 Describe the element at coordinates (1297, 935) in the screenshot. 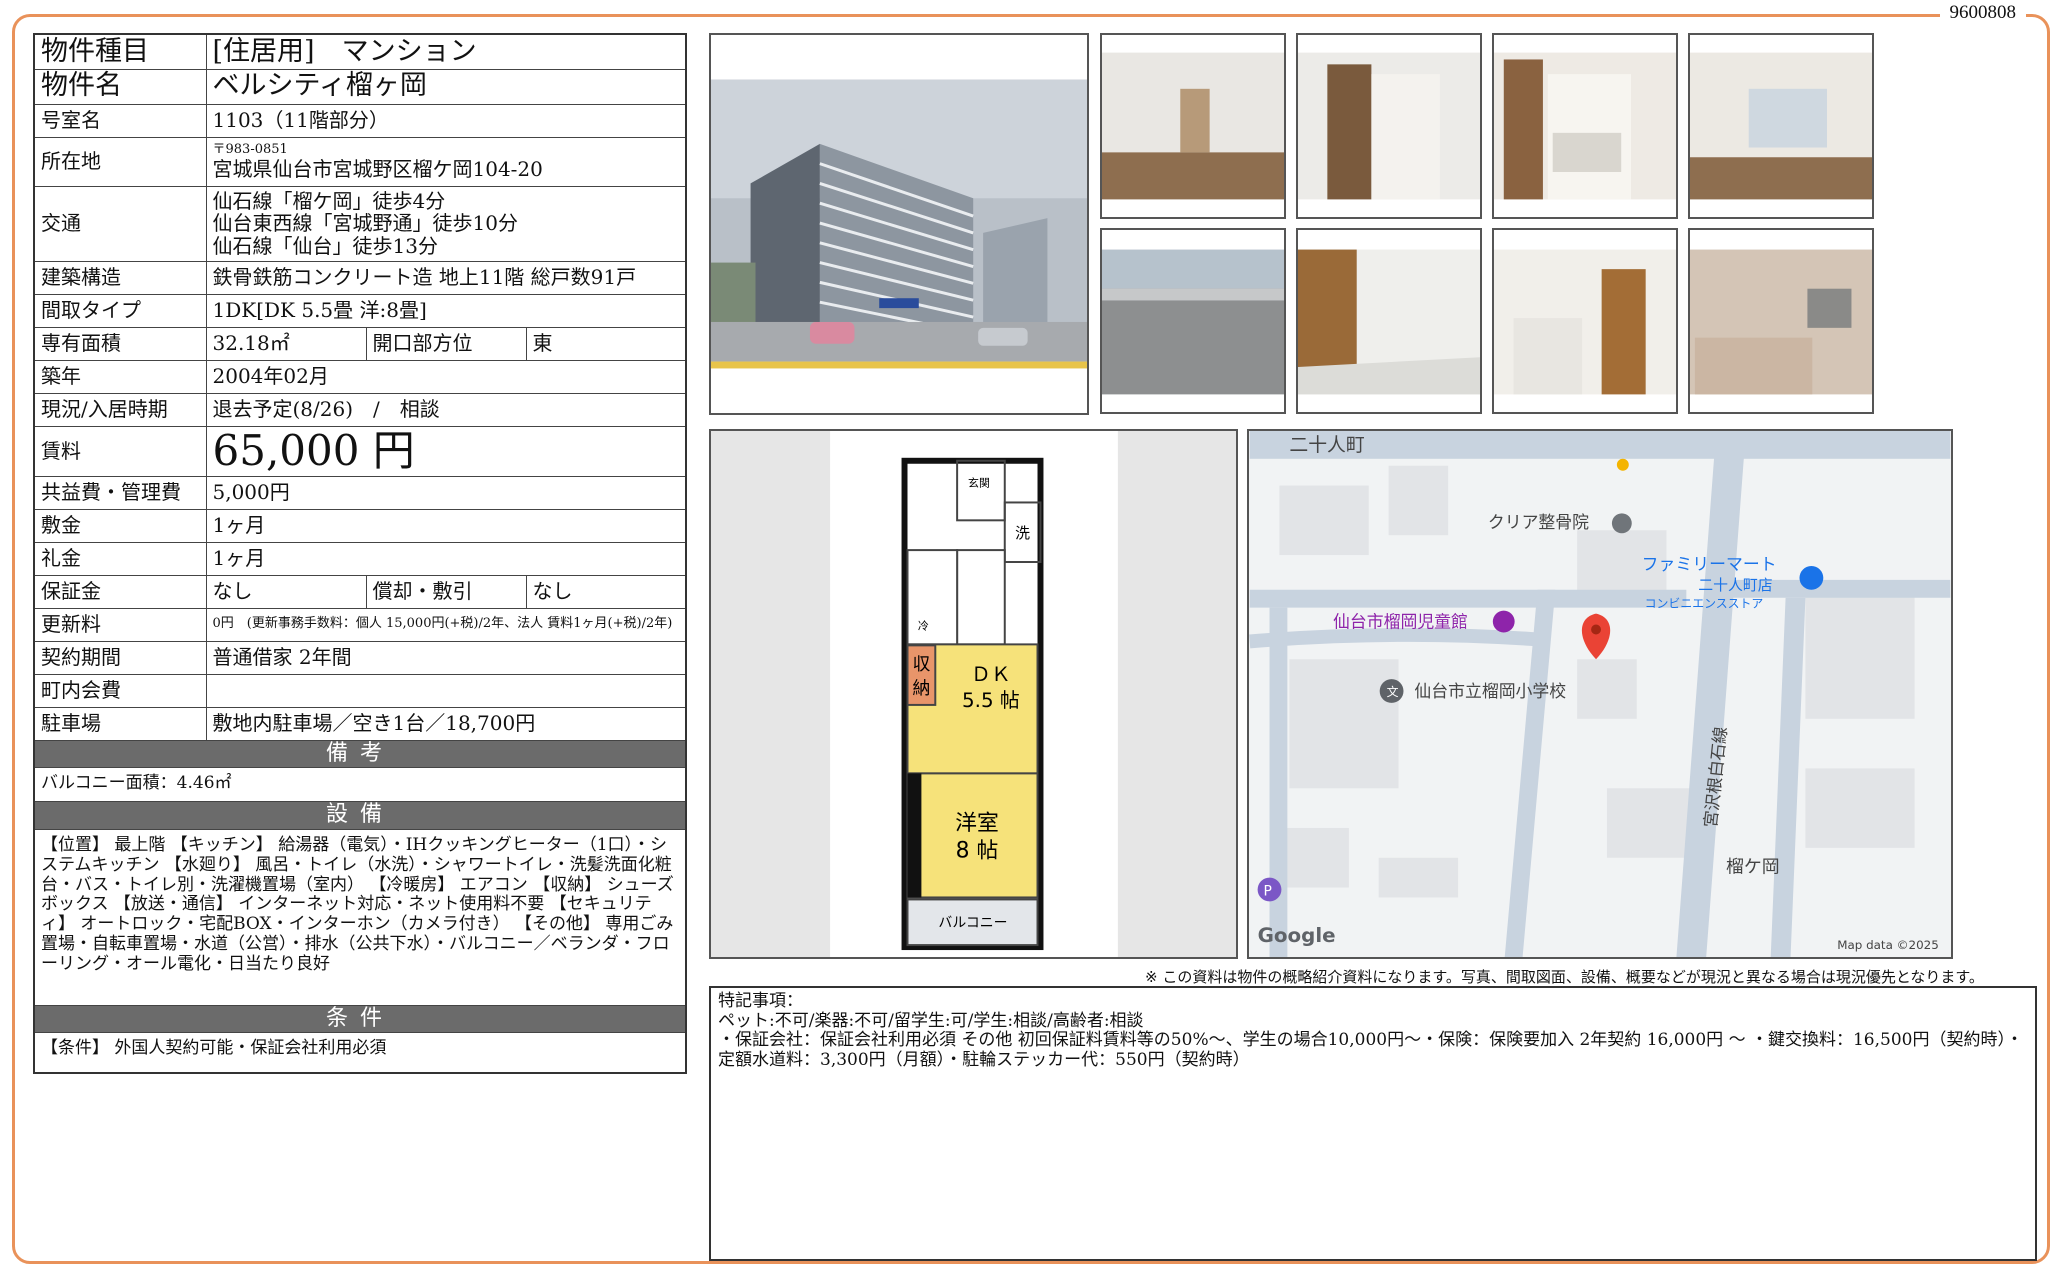

I see `map-google-logo: Google` at that location.